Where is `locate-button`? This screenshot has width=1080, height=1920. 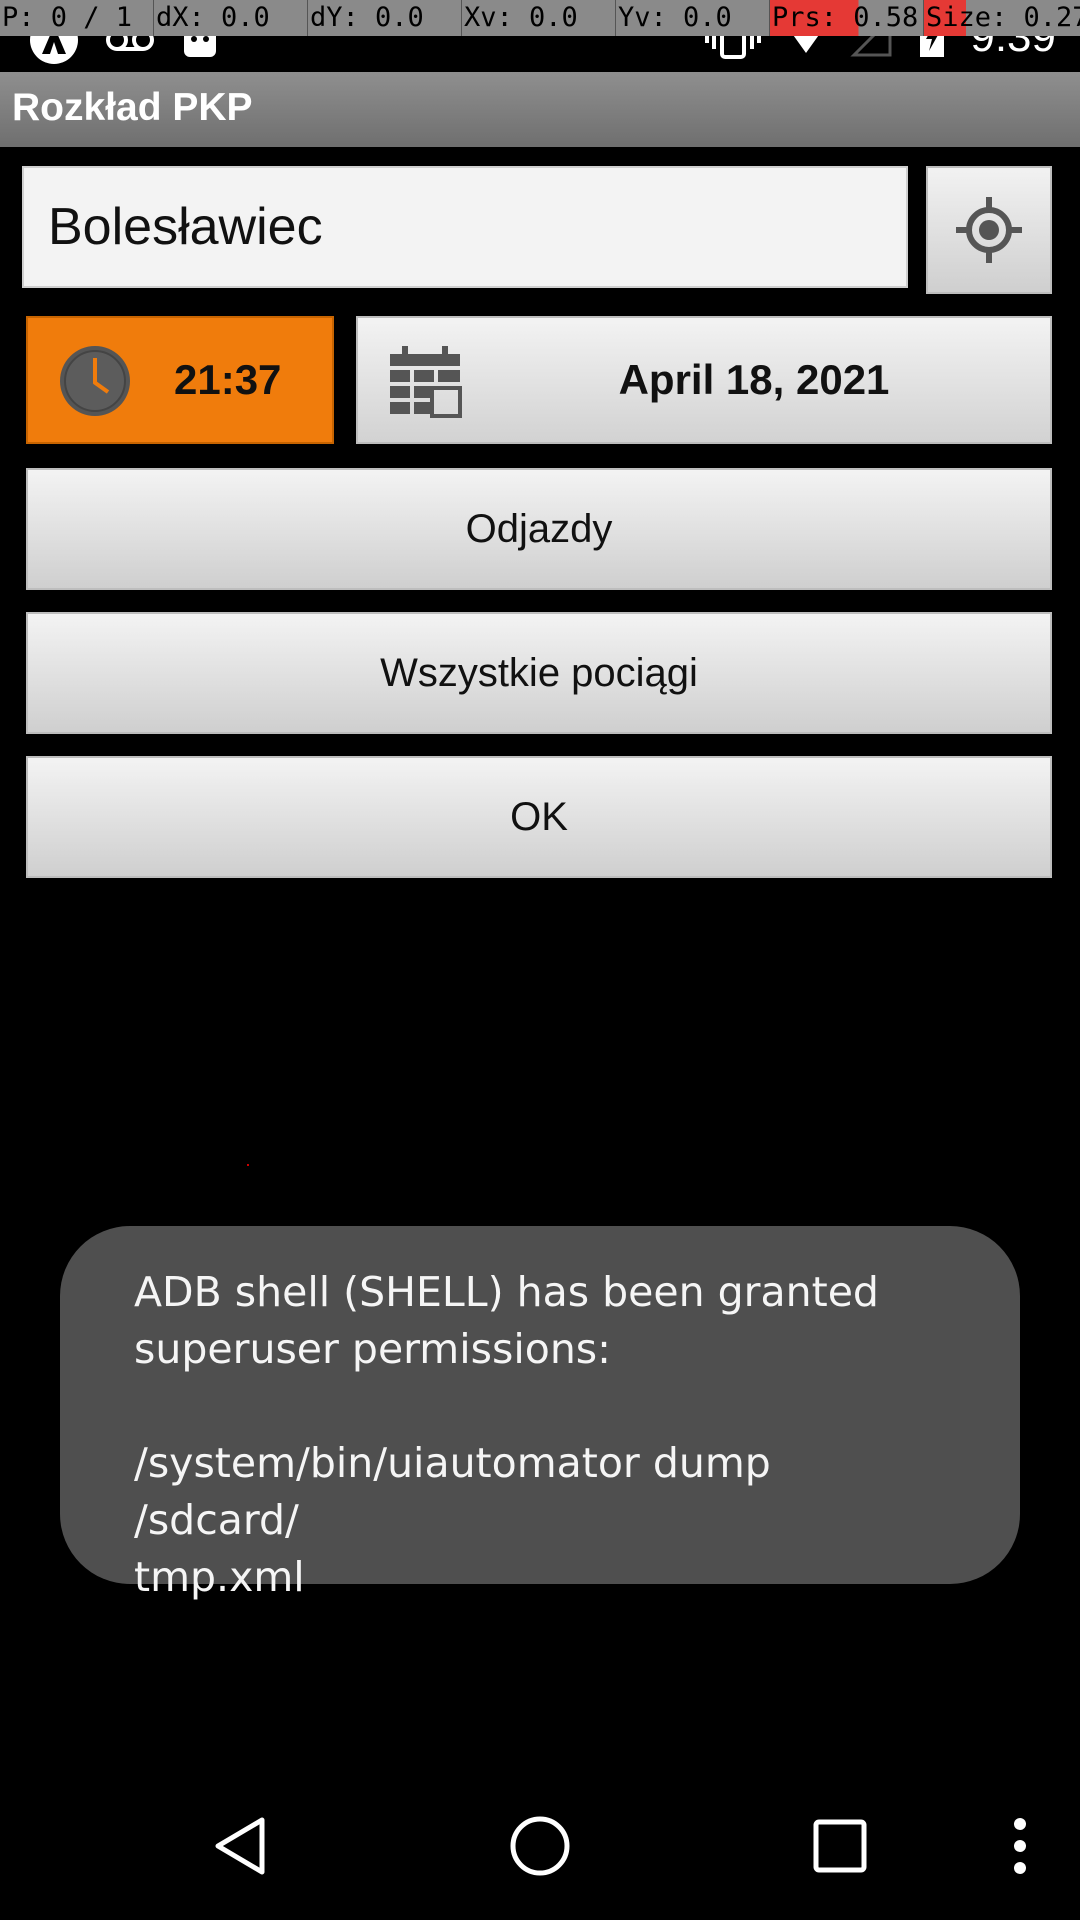 locate-button is located at coordinates (989, 230).